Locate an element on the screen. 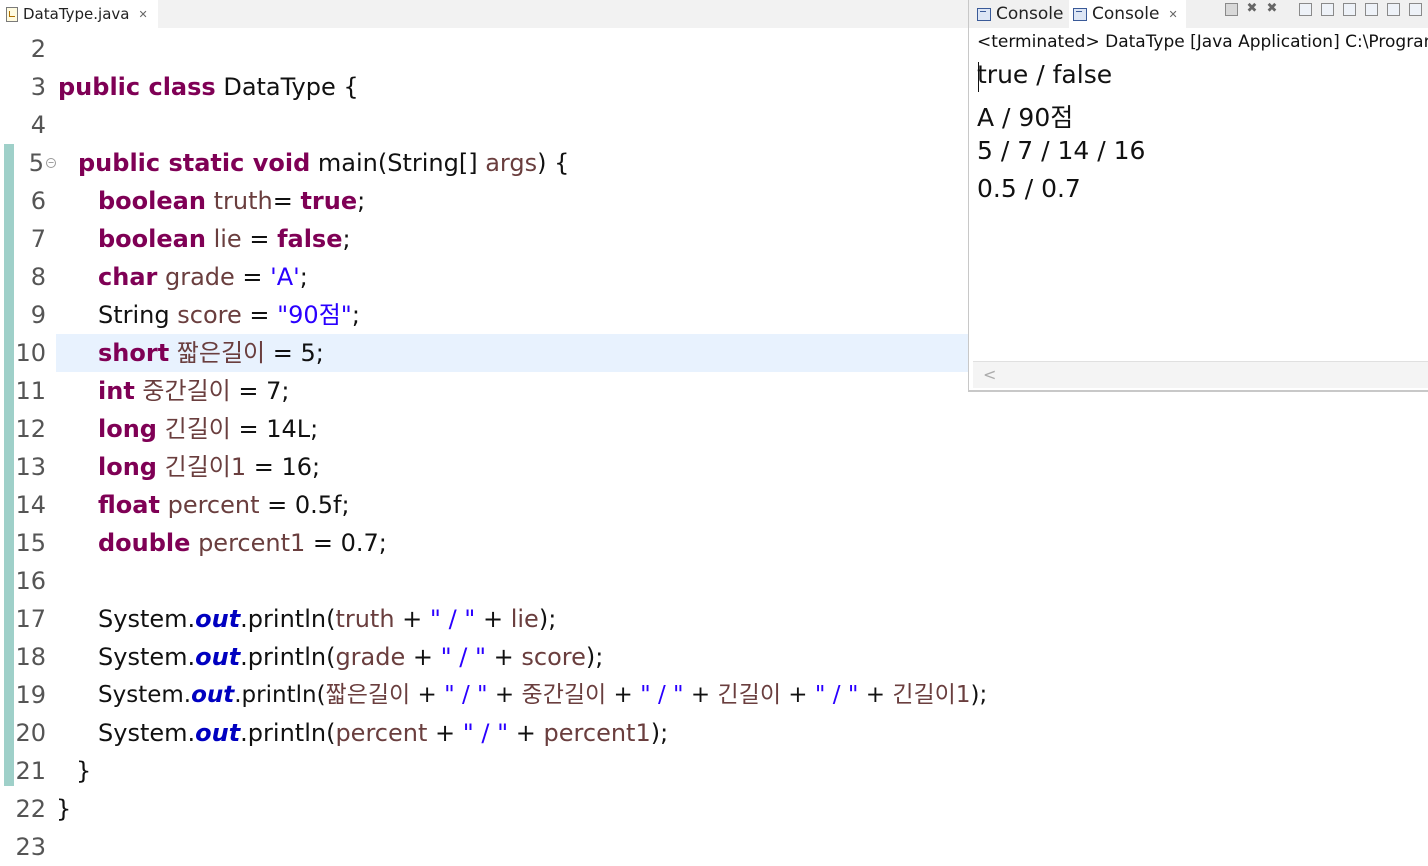 This screenshot has width=1428, height=866. change-indicator-bar is located at coordinates (9, 465).